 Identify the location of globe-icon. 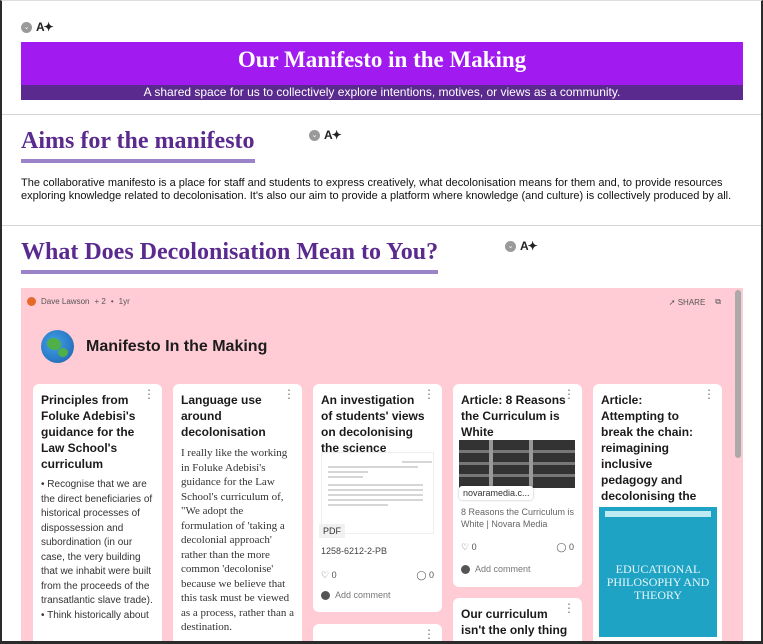
(57, 346).